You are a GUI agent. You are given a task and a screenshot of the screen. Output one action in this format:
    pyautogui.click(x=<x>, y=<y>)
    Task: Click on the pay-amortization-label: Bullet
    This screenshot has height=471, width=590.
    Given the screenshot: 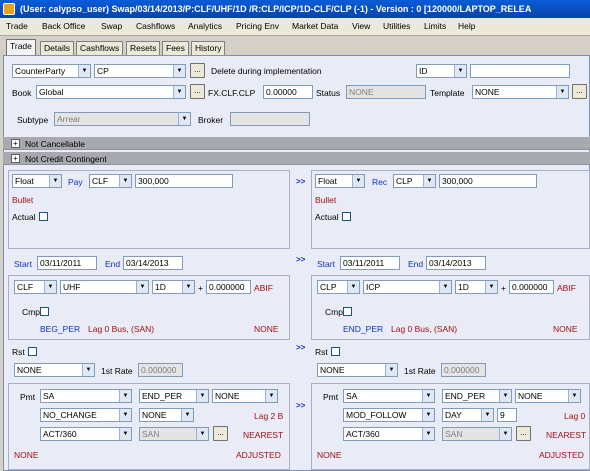 What is the action you would take?
    pyautogui.click(x=22, y=200)
    